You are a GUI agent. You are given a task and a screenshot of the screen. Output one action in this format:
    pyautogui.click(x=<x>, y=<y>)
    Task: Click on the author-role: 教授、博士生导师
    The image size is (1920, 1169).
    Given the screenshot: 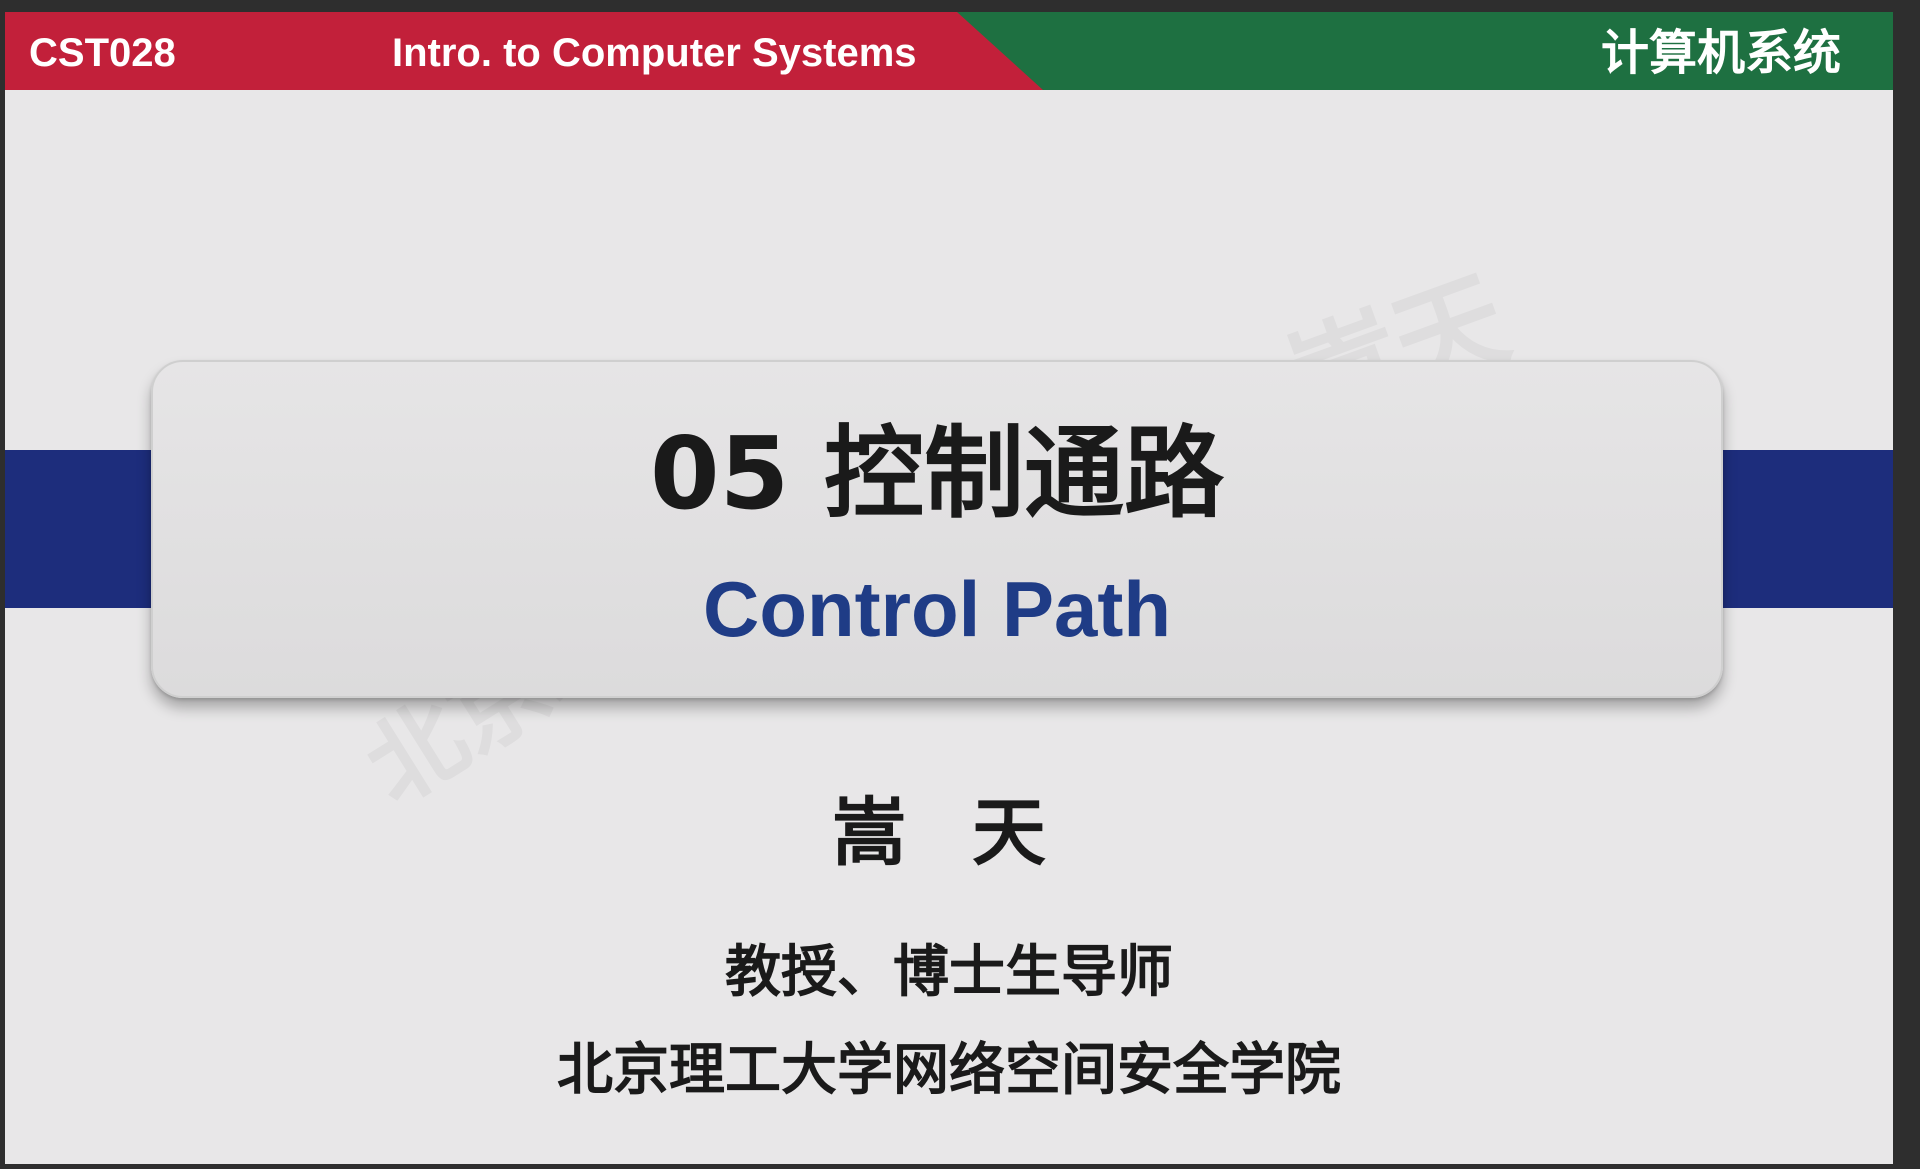 What is the action you would take?
    pyautogui.click(x=949, y=972)
    